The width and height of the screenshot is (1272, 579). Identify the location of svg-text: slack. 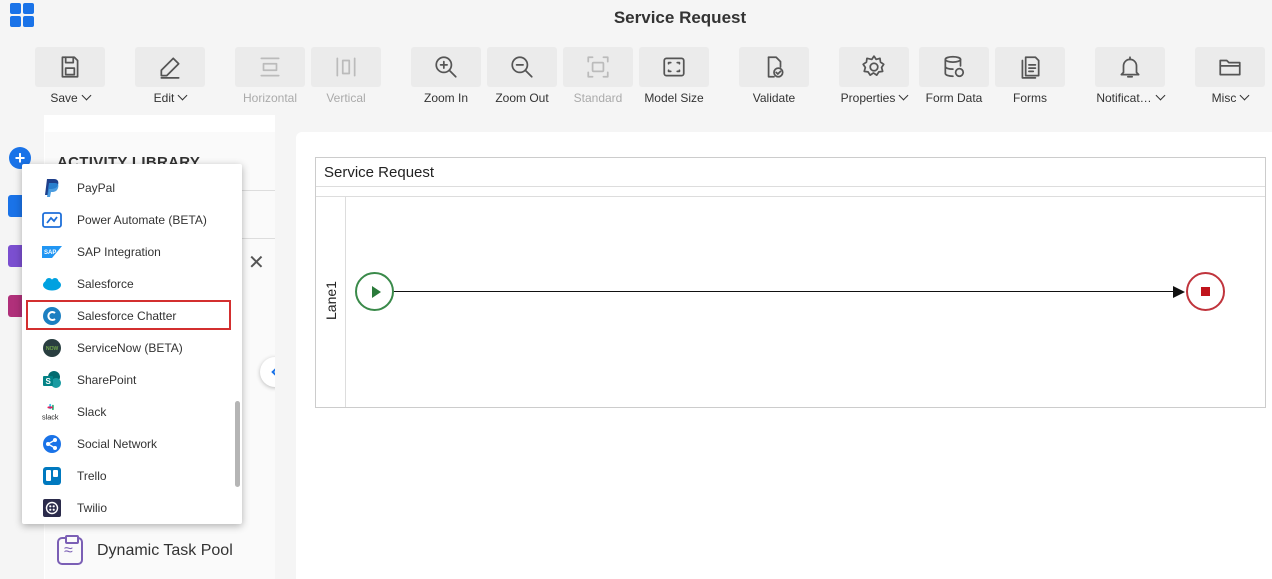
(50, 416).